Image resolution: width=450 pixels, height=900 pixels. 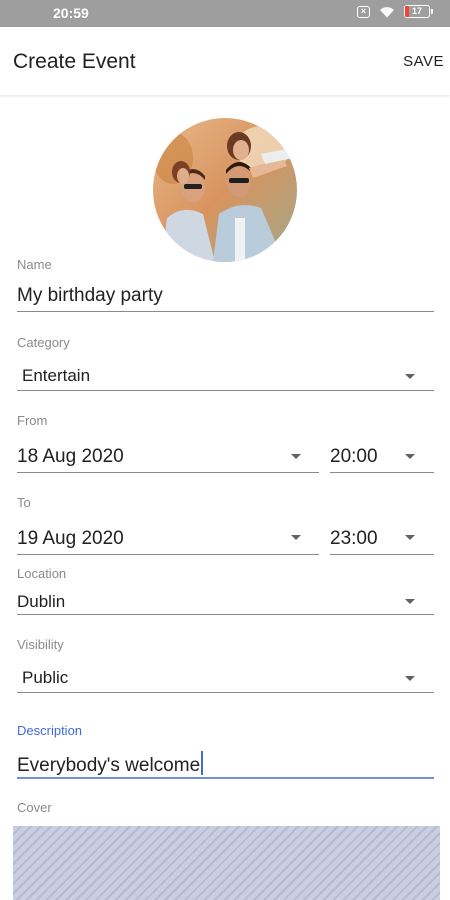 I want to click on name-input: My birthday party, so click(x=90, y=296).